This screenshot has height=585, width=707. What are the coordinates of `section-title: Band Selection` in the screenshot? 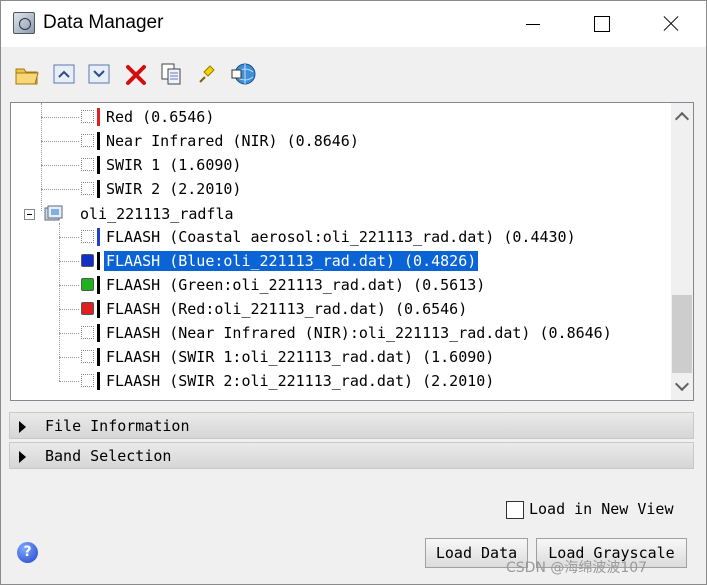 It's located at (108, 456).